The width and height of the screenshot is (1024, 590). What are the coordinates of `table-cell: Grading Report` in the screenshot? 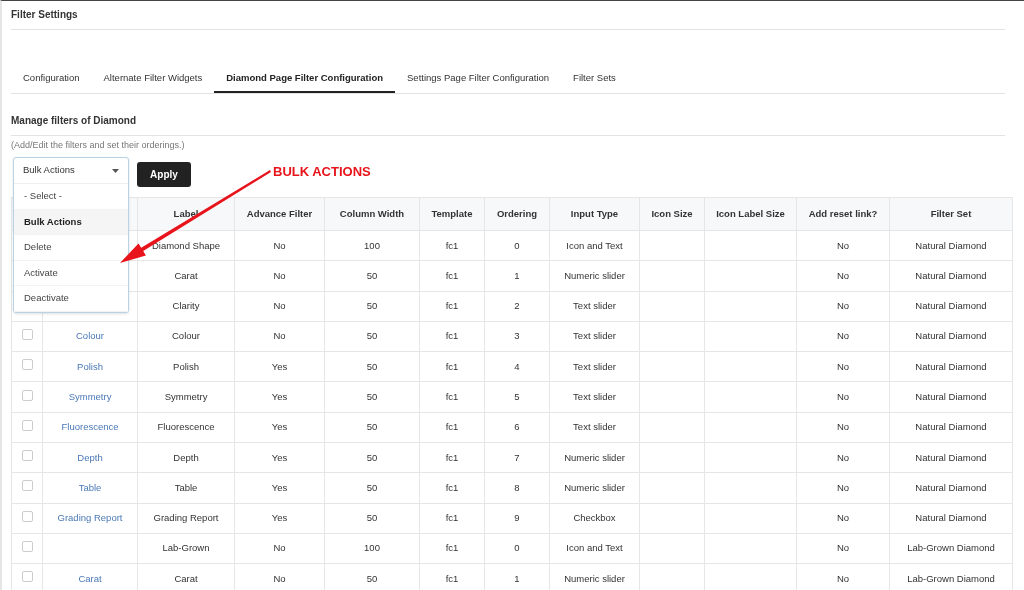 It's located at (186, 518).